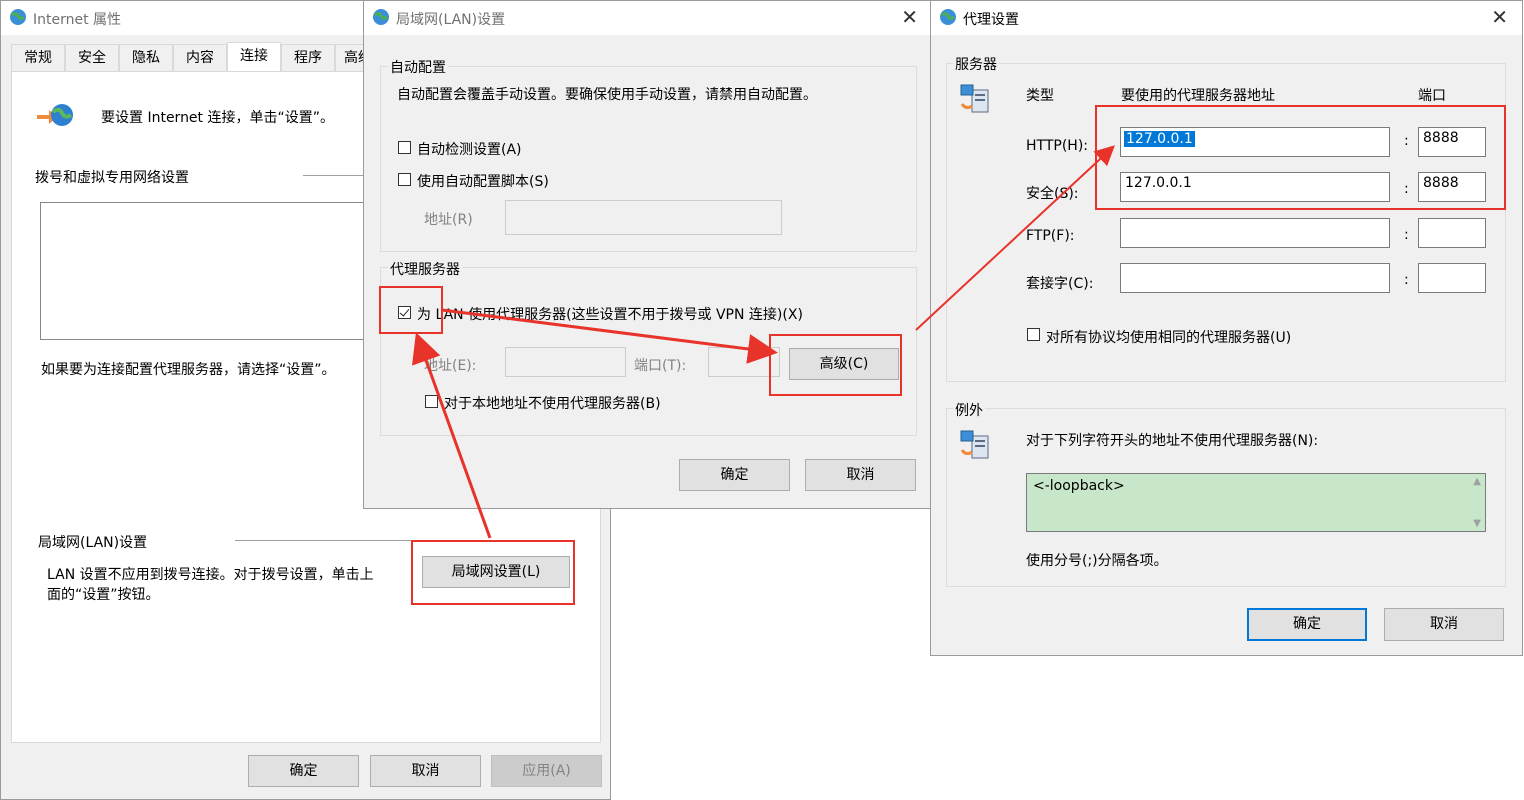 The height and width of the screenshot is (800, 1524). What do you see at coordinates (1015, 238) in the screenshot?
I see `arrow-advanced-to-proxy` at bounding box center [1015, 238].